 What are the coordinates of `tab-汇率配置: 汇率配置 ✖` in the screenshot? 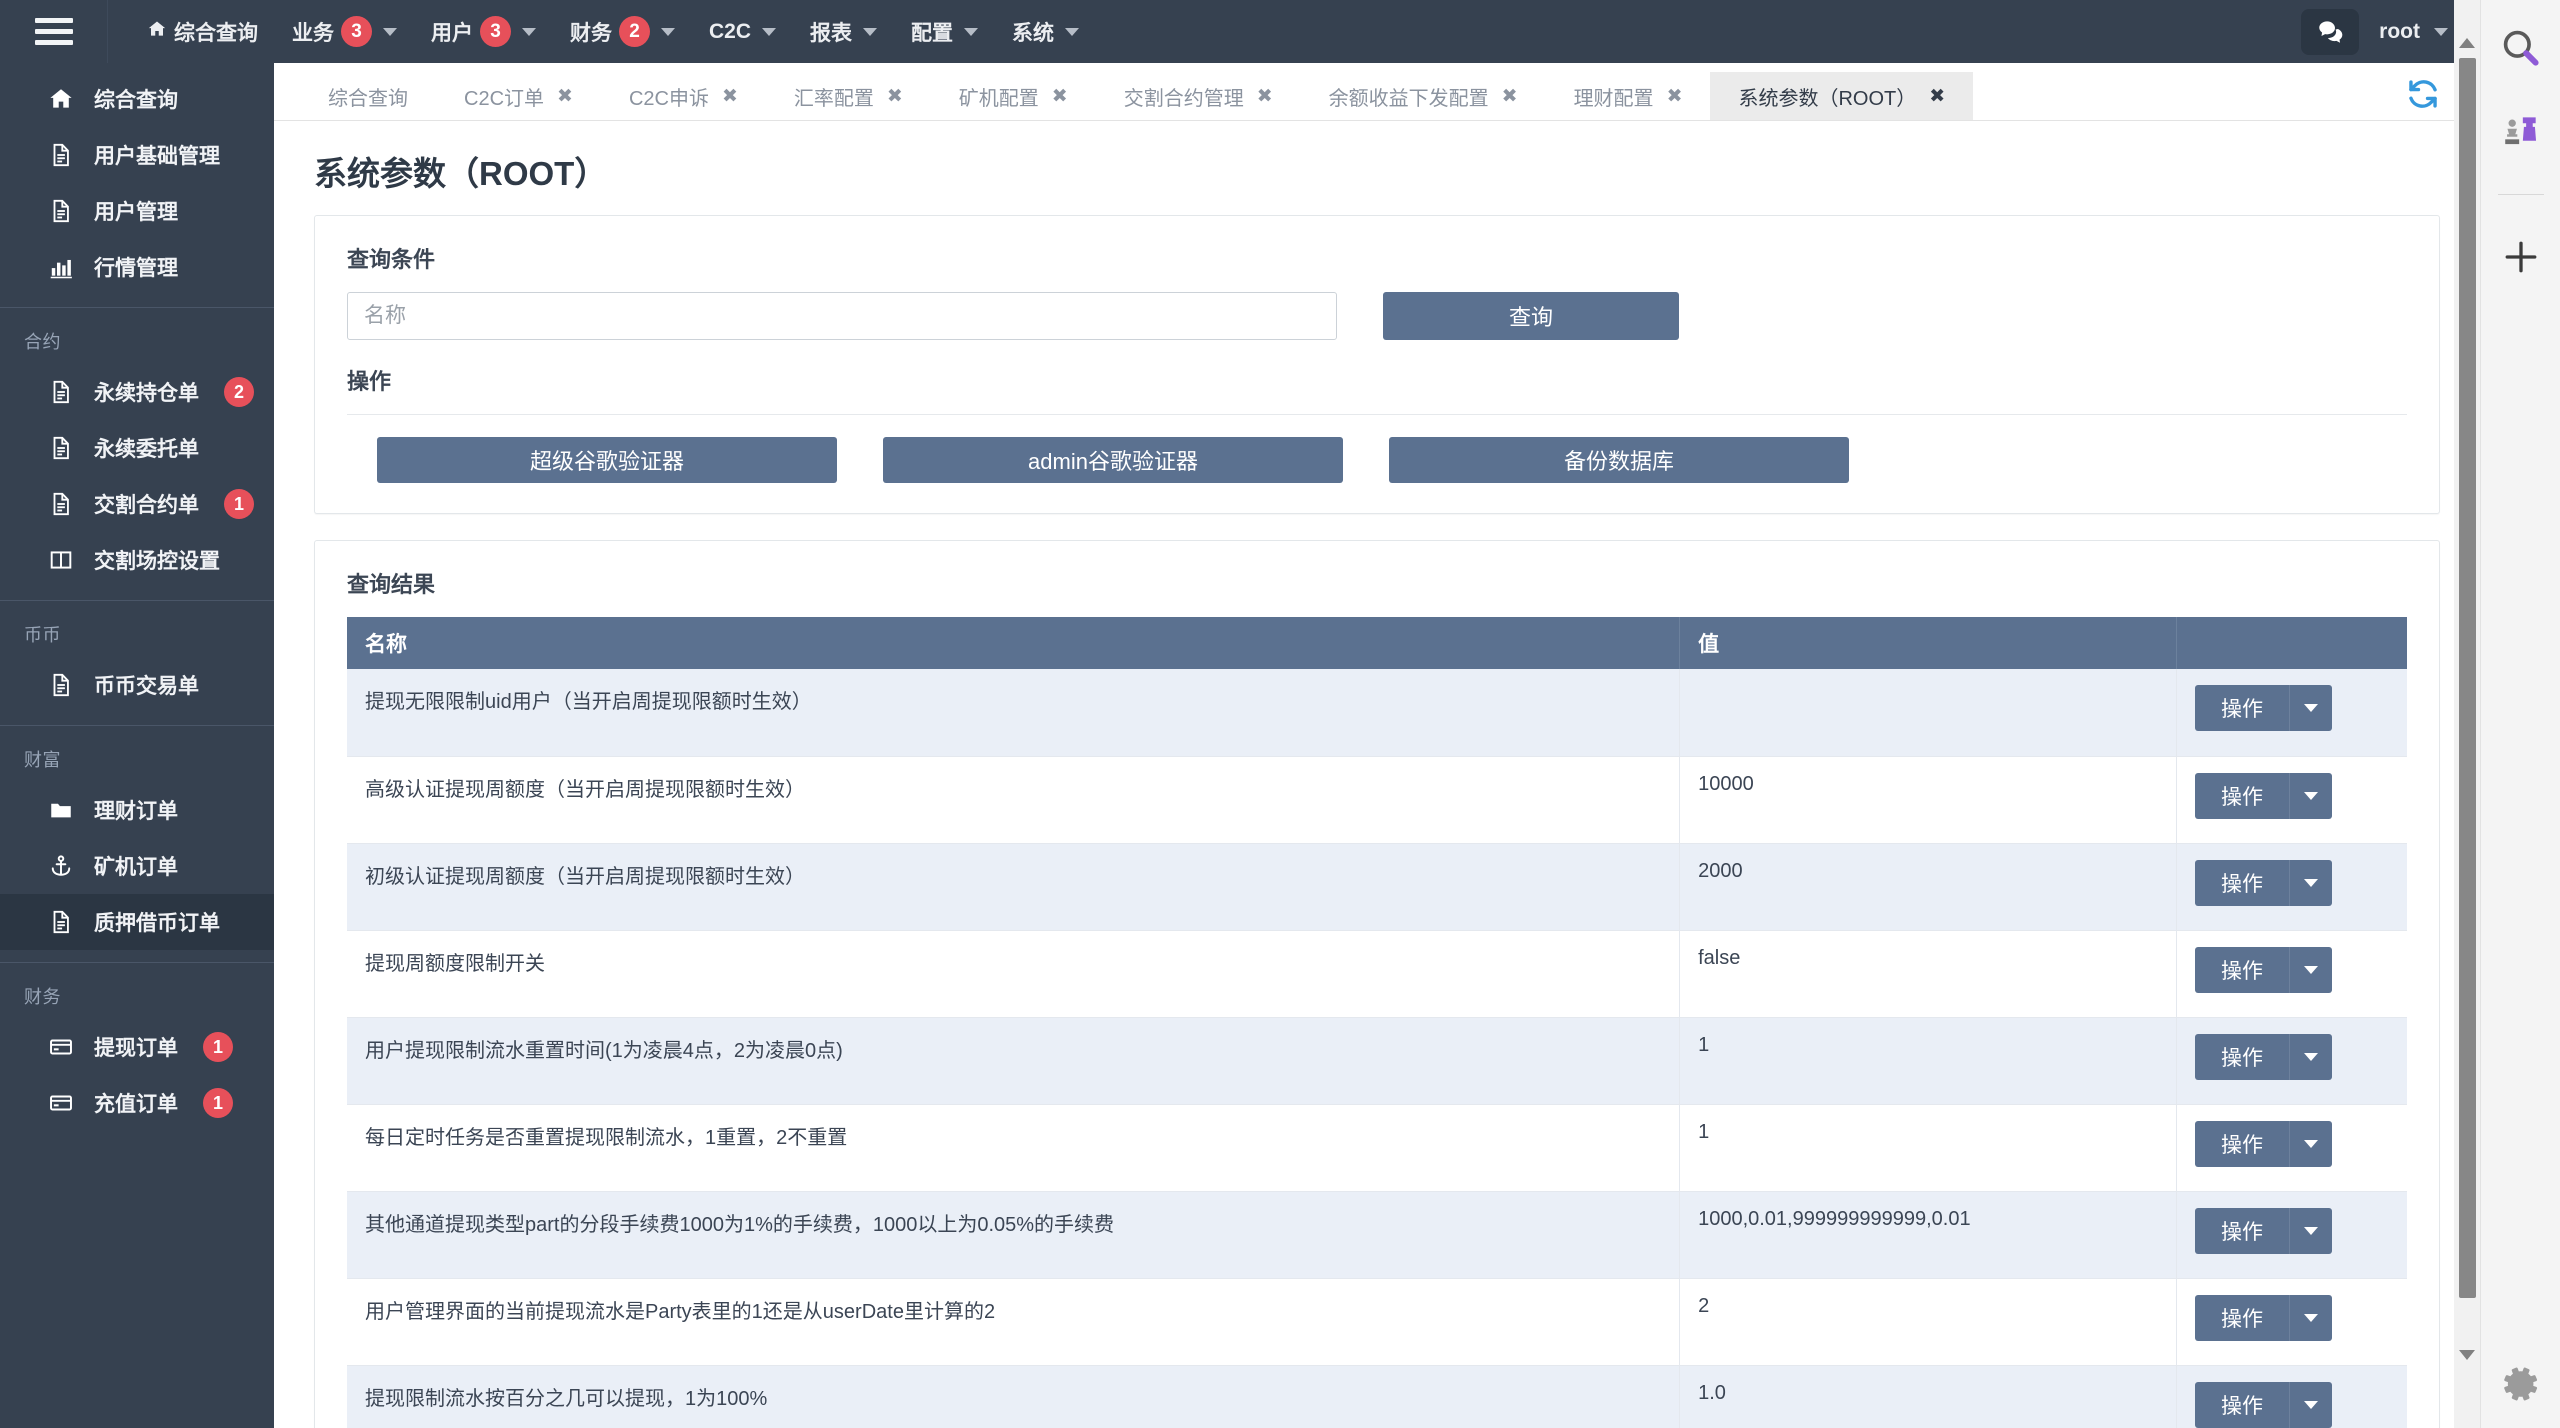 It's located at (848, 96).